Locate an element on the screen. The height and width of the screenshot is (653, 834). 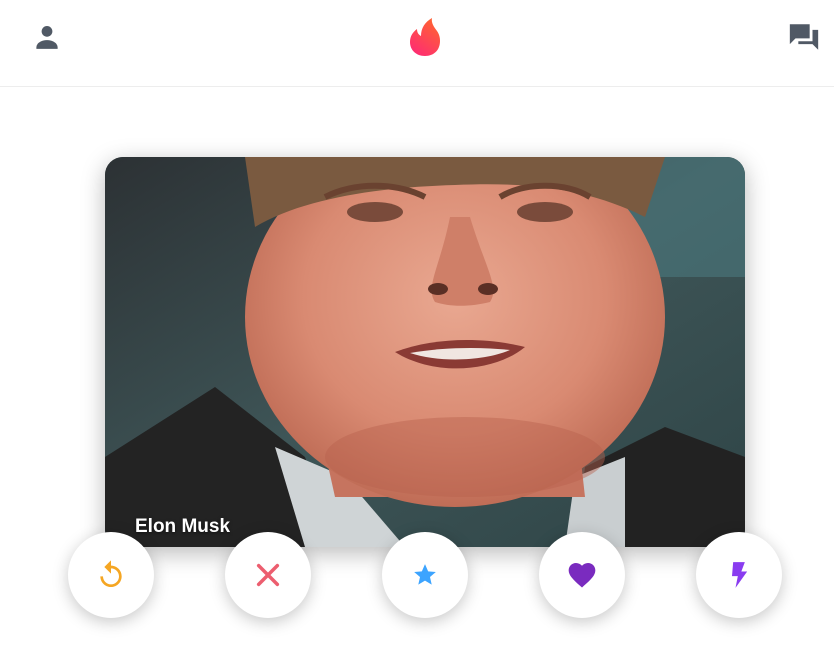
like-button is located at coordinates (582, 575).